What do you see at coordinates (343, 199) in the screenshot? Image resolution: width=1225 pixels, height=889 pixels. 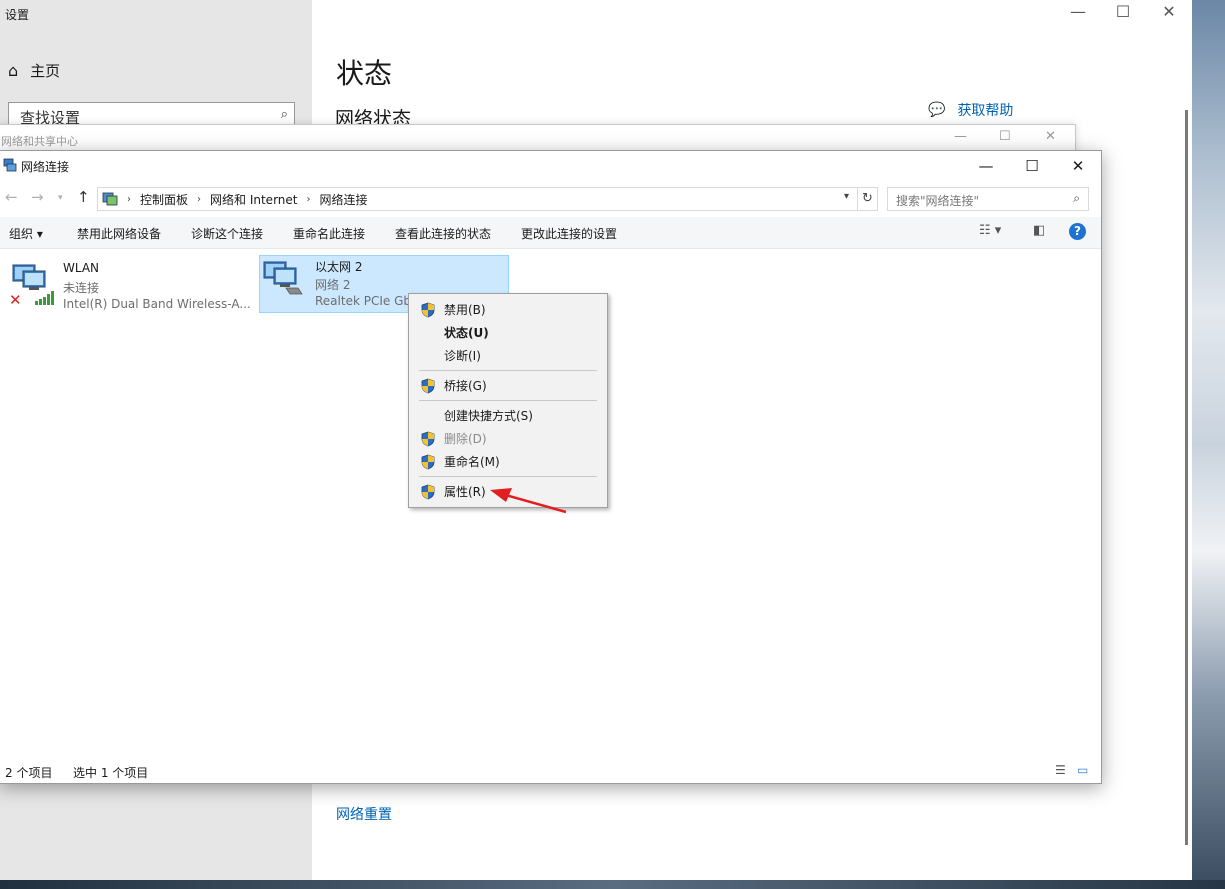 I see `breadcrumb-item: 网络连接` at bounding box center [343, 199].